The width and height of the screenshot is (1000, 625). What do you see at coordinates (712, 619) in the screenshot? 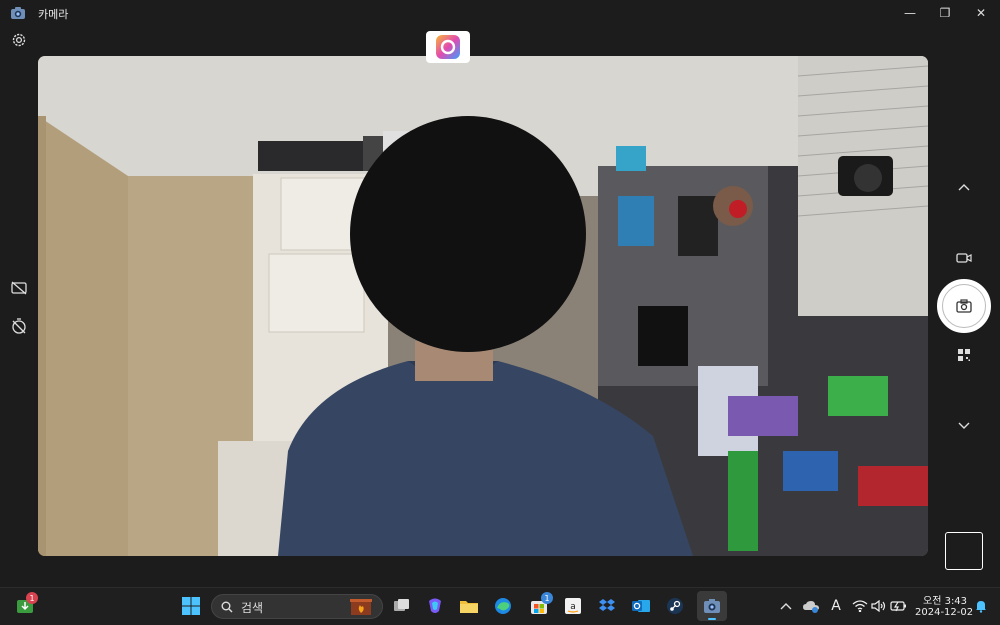
I see `active-app-indicator` at bounding box center [712, 619].